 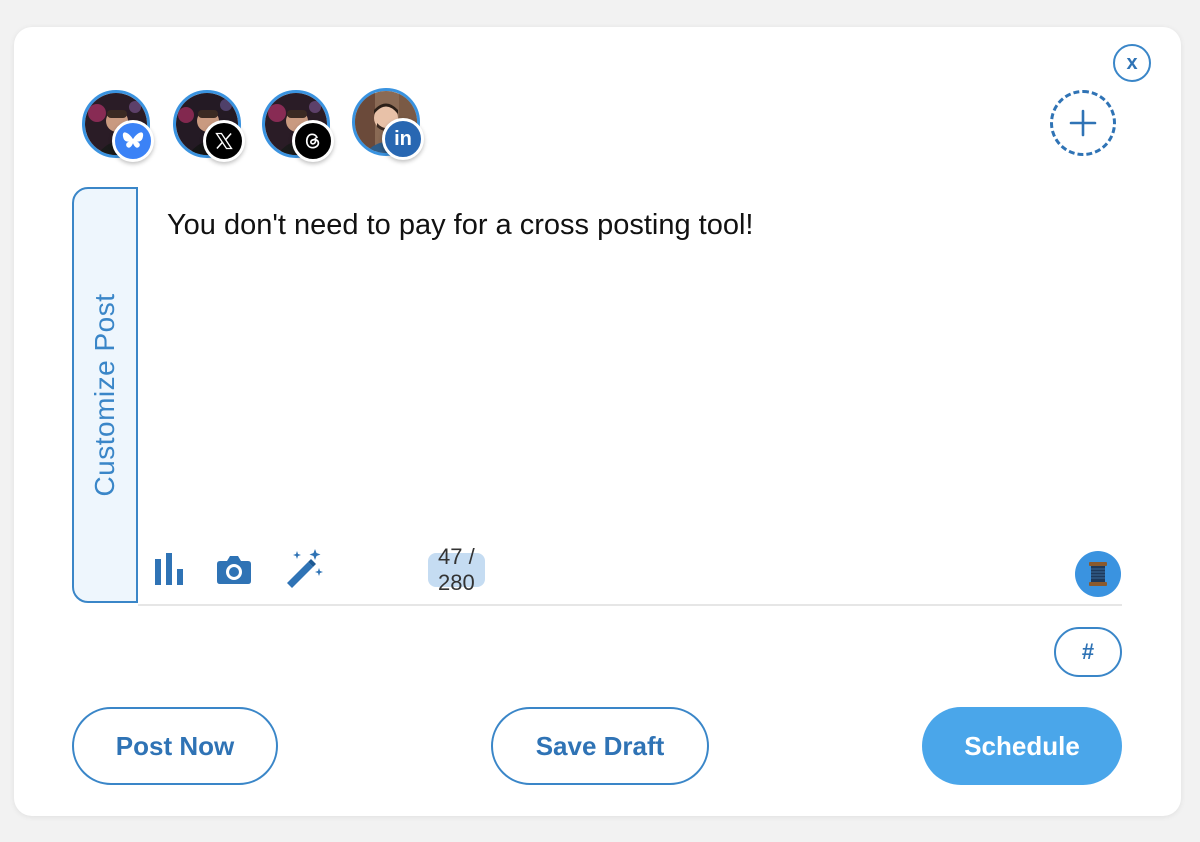 I want to click on hashtag-label: #, so click(x=1088, y=651).